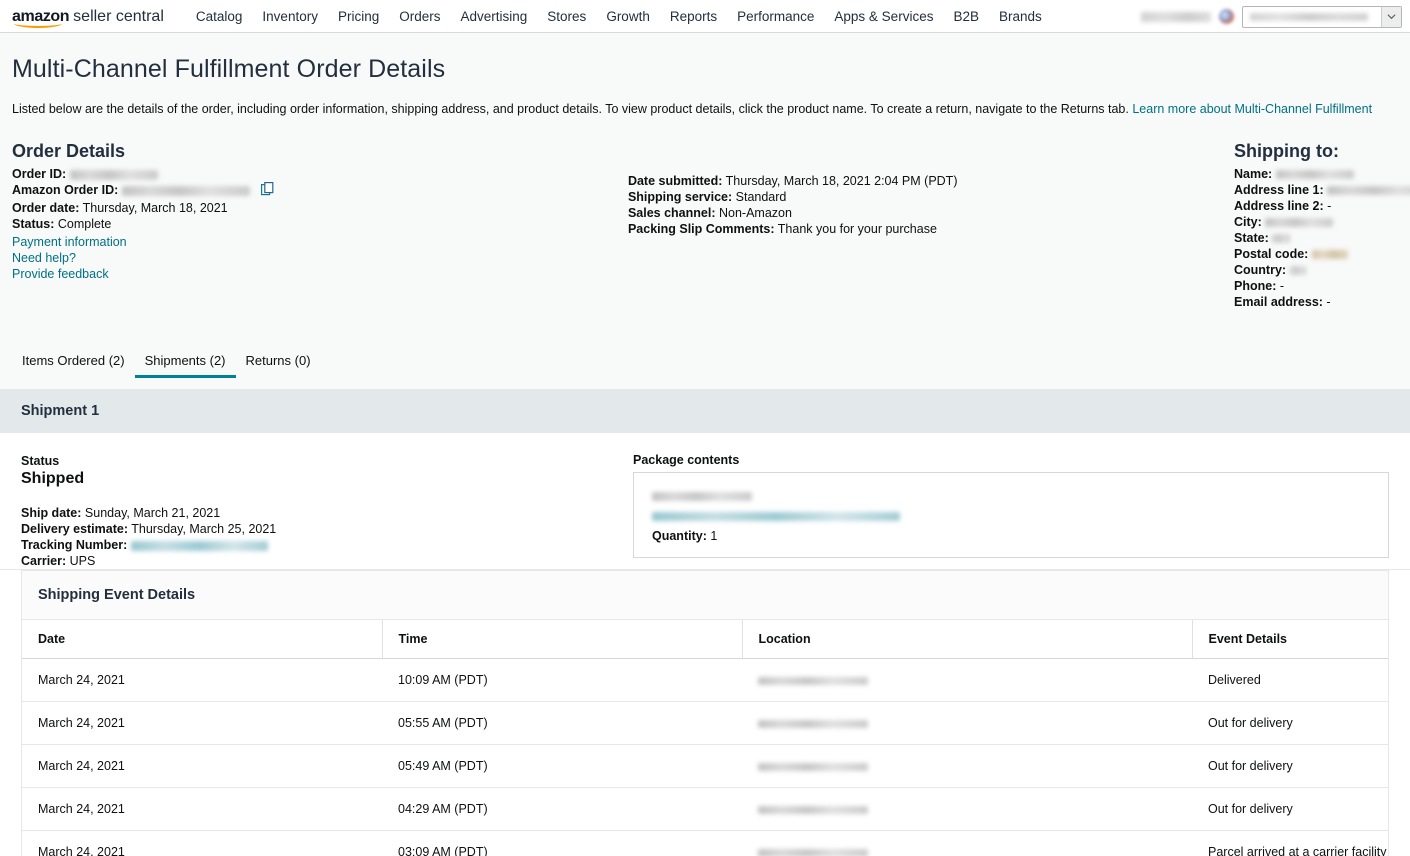  I want to click on chevron-down-glyph, so click(1391, 17).